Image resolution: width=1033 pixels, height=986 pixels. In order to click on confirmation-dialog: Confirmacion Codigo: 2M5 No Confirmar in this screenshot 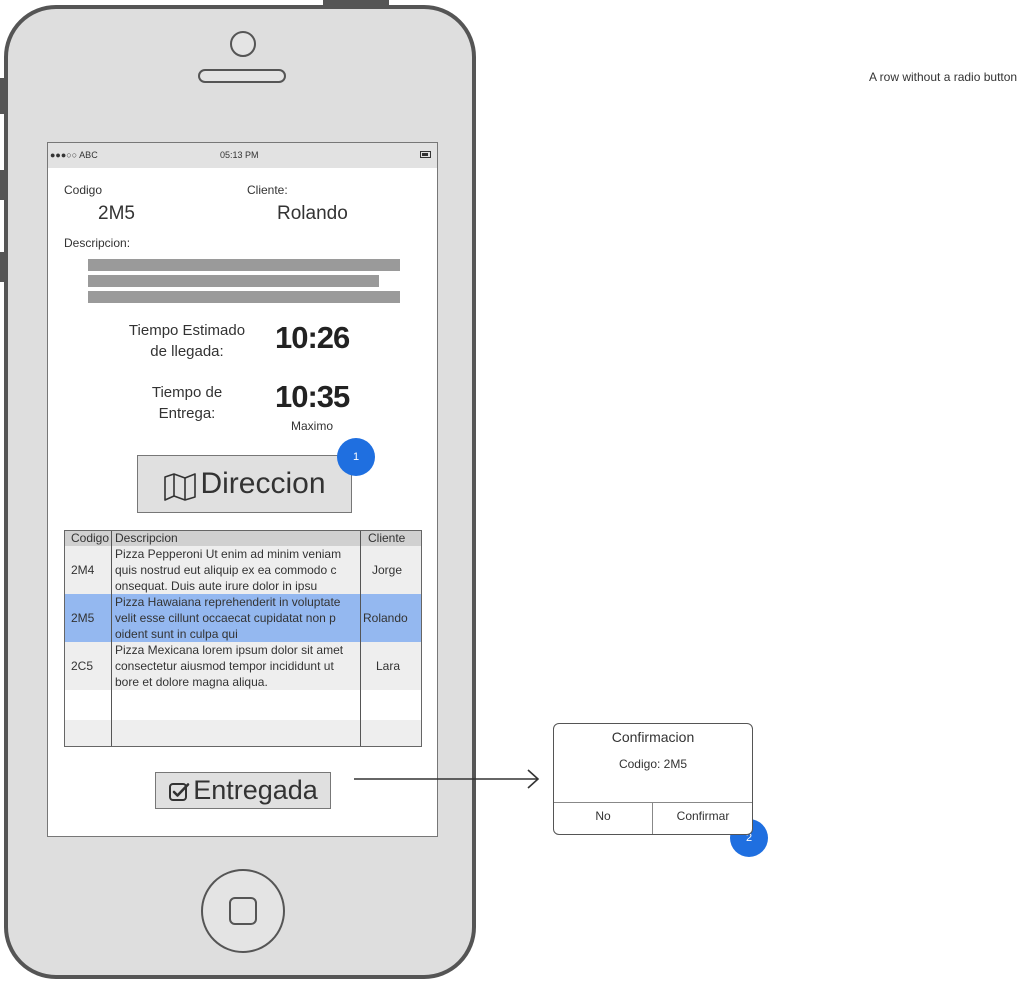, I will do `click(653, 779)`.